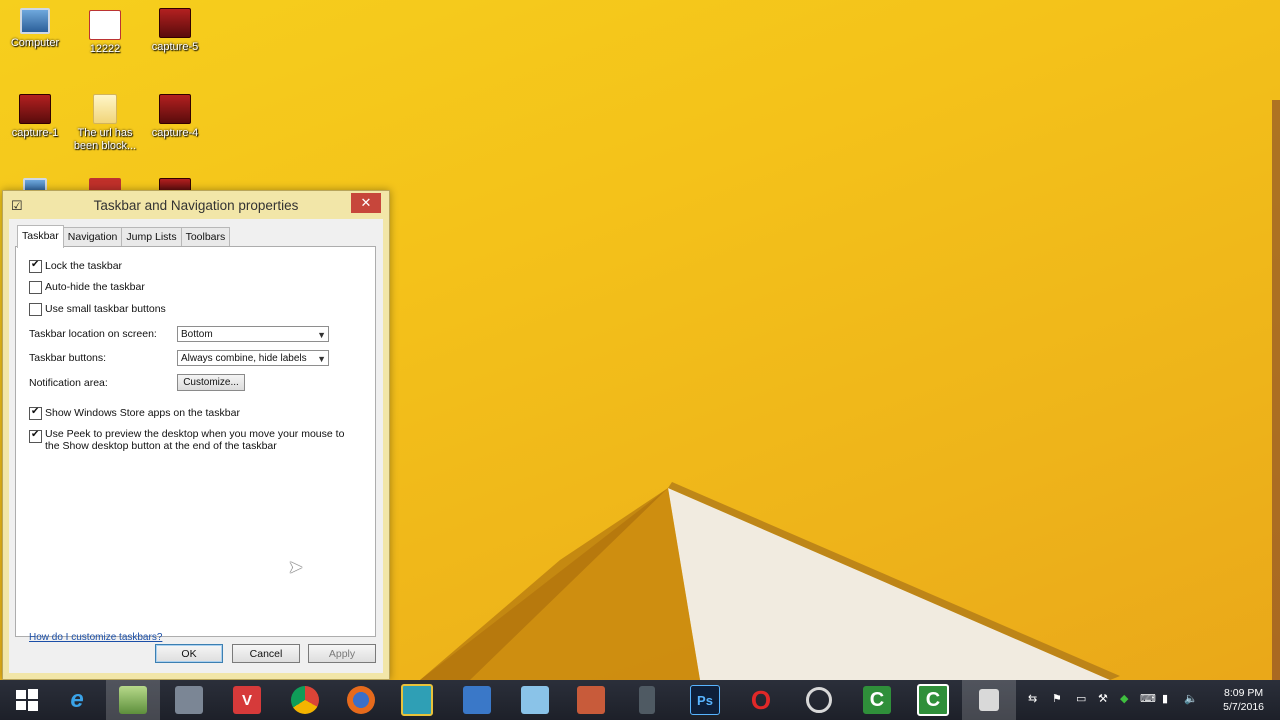 The image size is (1280, 720). I want to click on tab-toolbars: Toolbars, so click(205, 236).